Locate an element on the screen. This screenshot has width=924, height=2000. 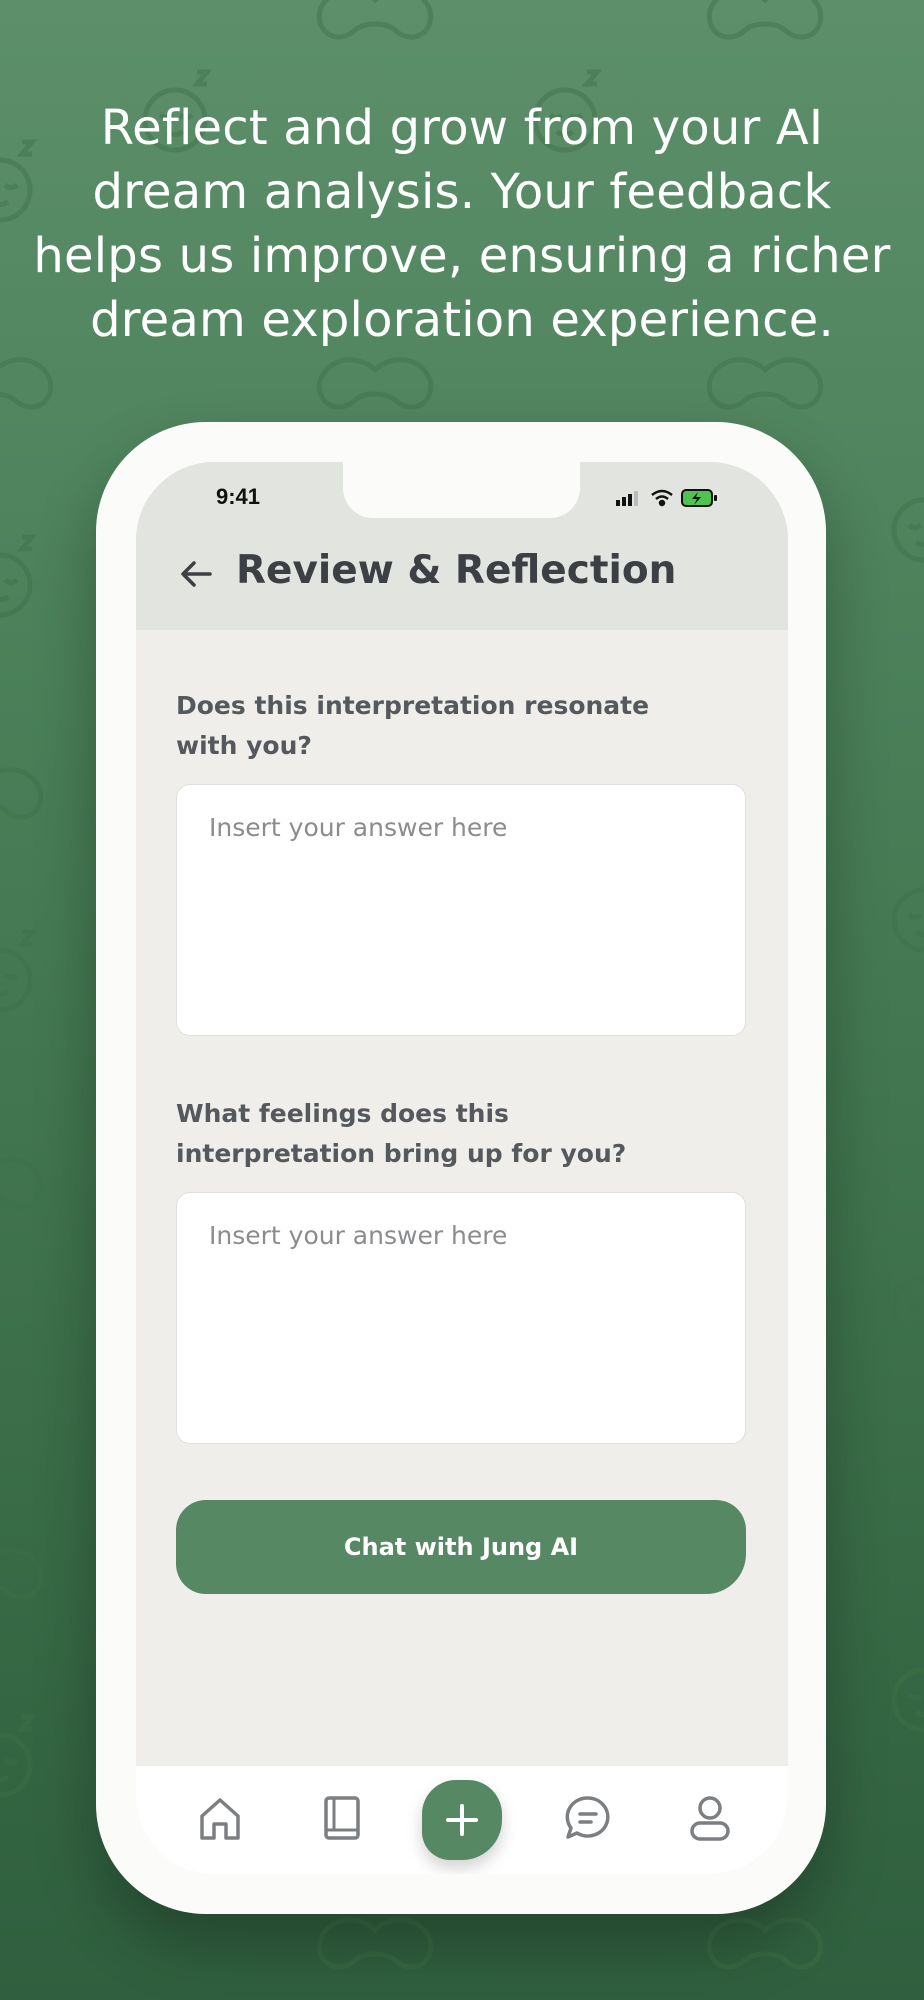
home-icon is located at coordinates (220, 1818).